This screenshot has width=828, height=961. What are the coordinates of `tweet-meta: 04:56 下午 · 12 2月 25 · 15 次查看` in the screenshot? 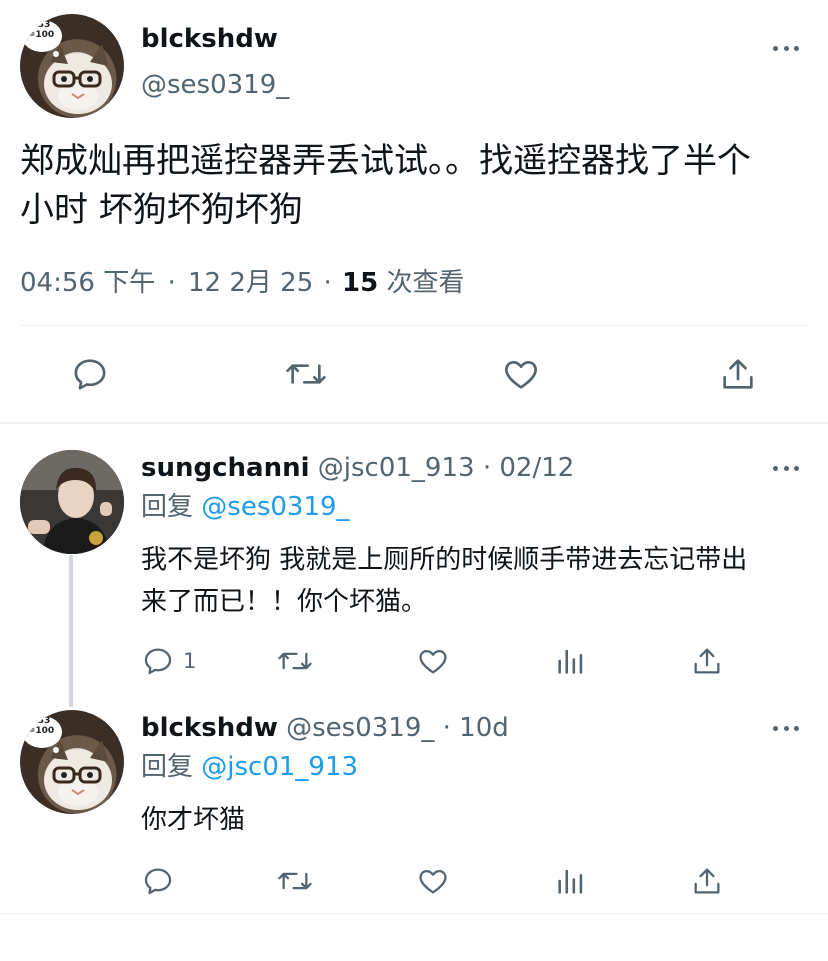 It's located at (242, 283).